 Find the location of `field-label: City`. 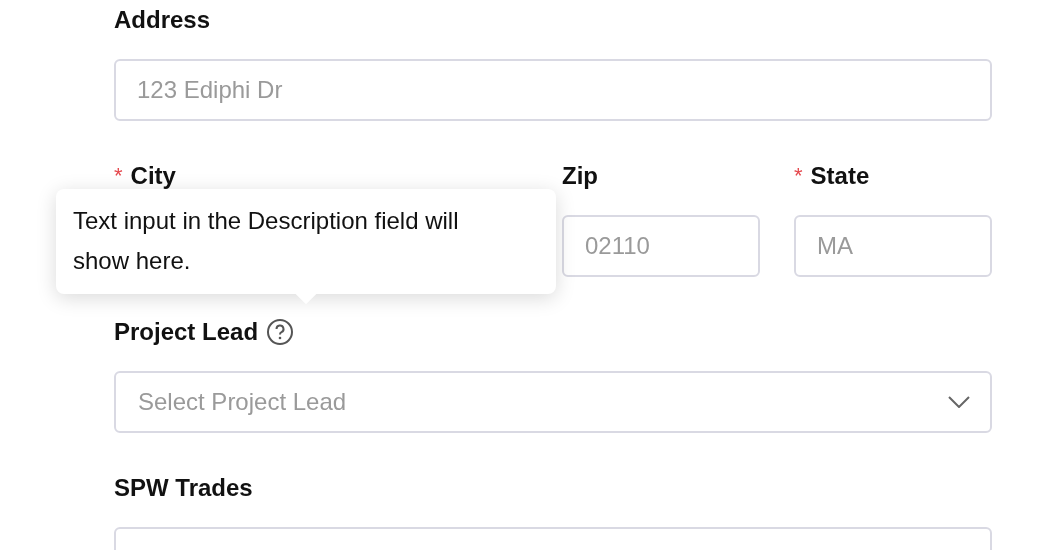

field-label: City is located at coordinates (153, 176).